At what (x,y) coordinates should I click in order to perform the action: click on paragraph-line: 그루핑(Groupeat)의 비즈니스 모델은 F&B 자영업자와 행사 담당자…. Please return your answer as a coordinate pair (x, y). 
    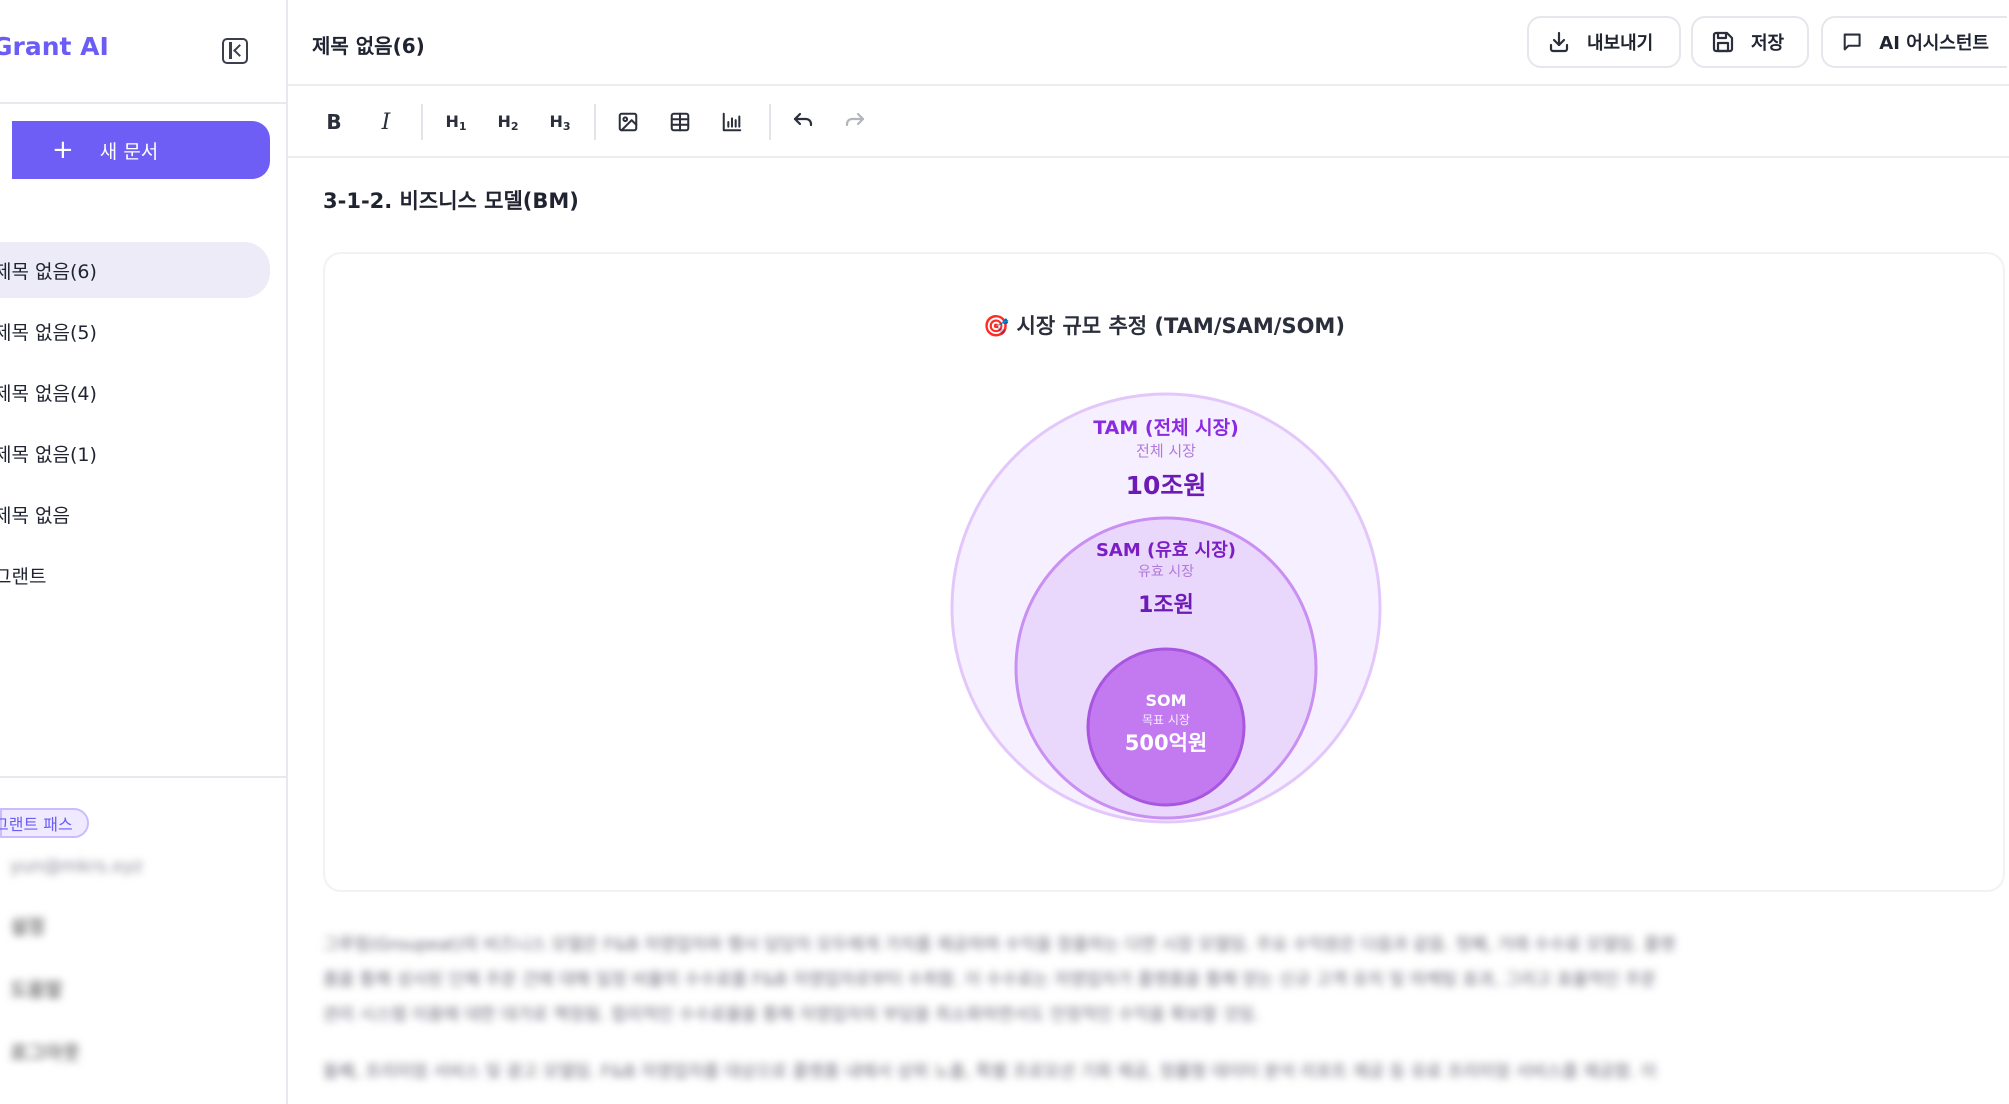
    Looking at the image, I should click on (999, 945).